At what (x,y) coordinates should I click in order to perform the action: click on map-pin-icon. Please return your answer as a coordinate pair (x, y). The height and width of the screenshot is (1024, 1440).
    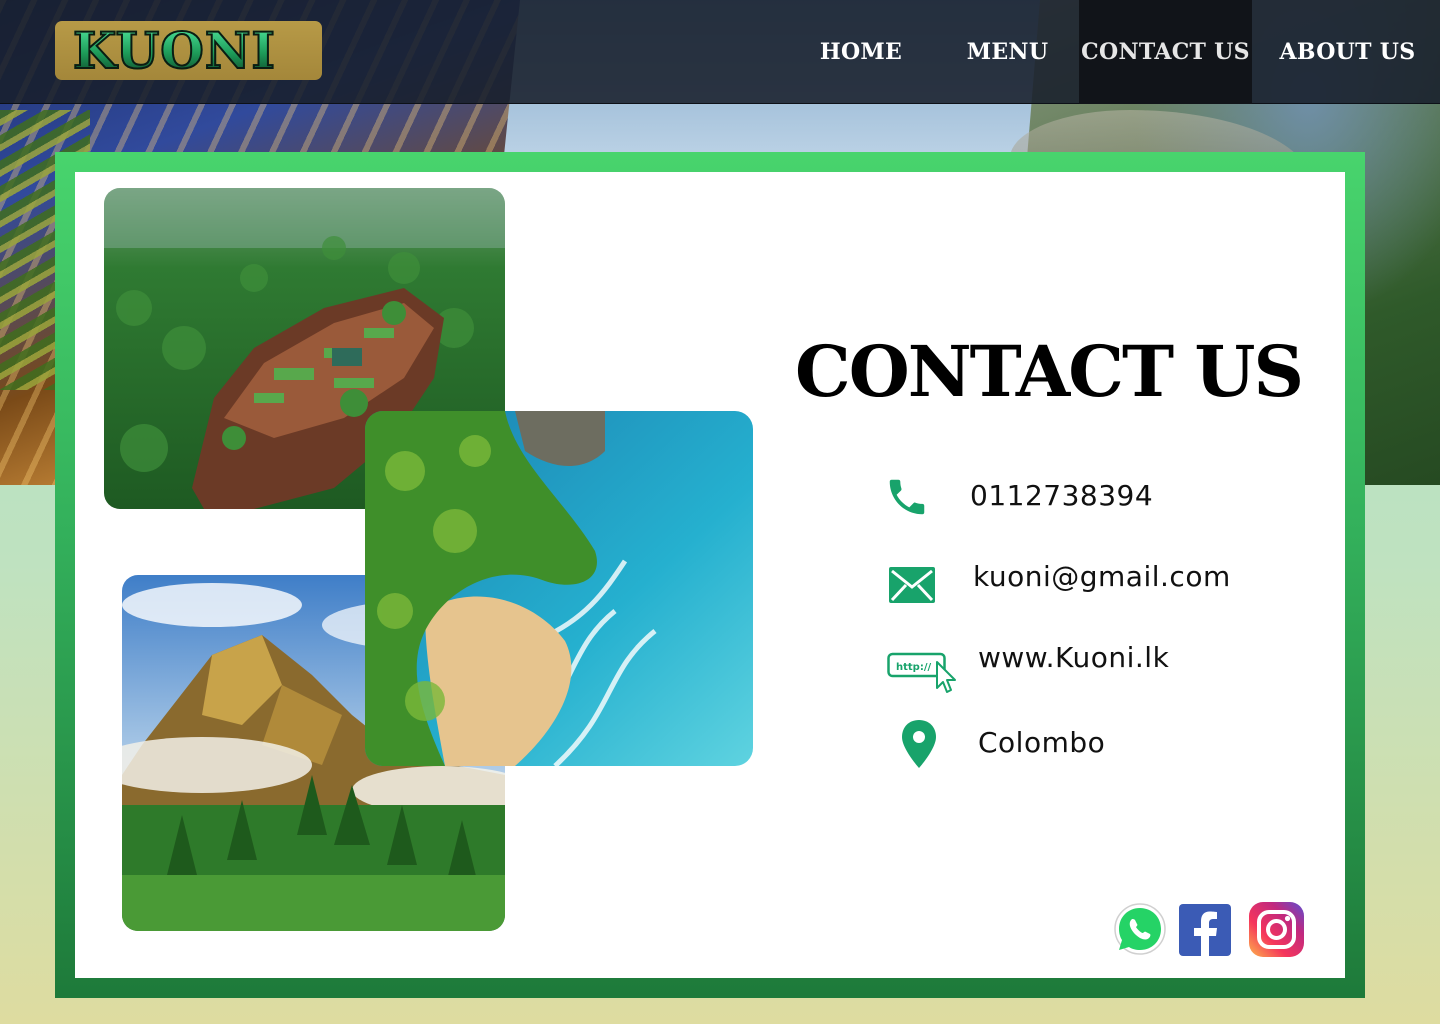
    Looking at the image, I should click on (919, 744).